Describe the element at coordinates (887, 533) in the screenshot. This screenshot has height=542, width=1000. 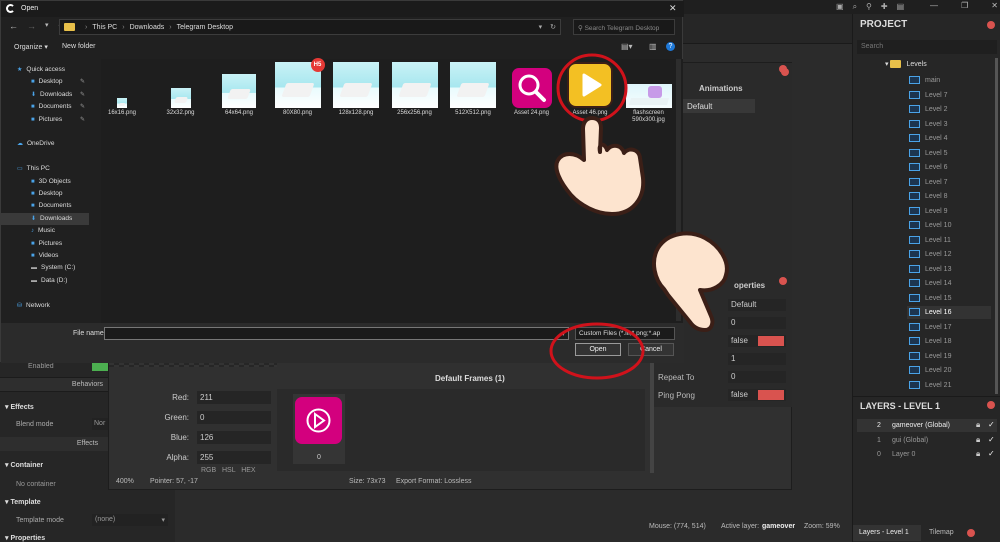
I see `tab-layers: Layers - Level 1` at that location.